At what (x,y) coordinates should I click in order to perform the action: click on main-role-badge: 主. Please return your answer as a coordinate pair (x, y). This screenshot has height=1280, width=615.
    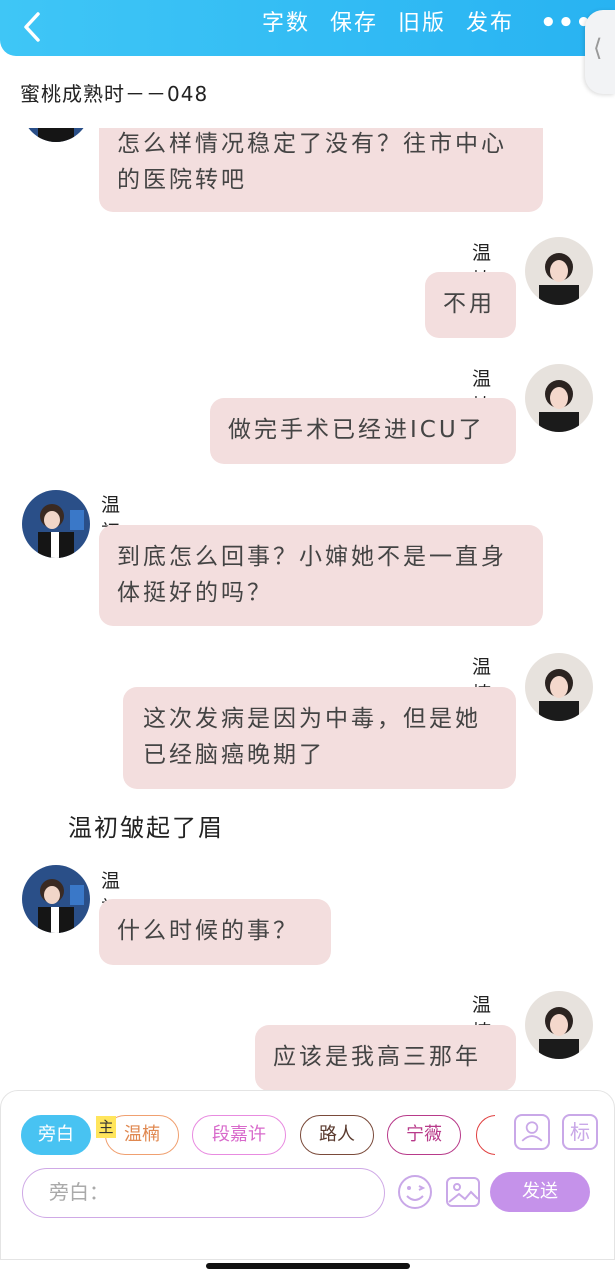
    Looking at the image, I should click on (106, 1127).